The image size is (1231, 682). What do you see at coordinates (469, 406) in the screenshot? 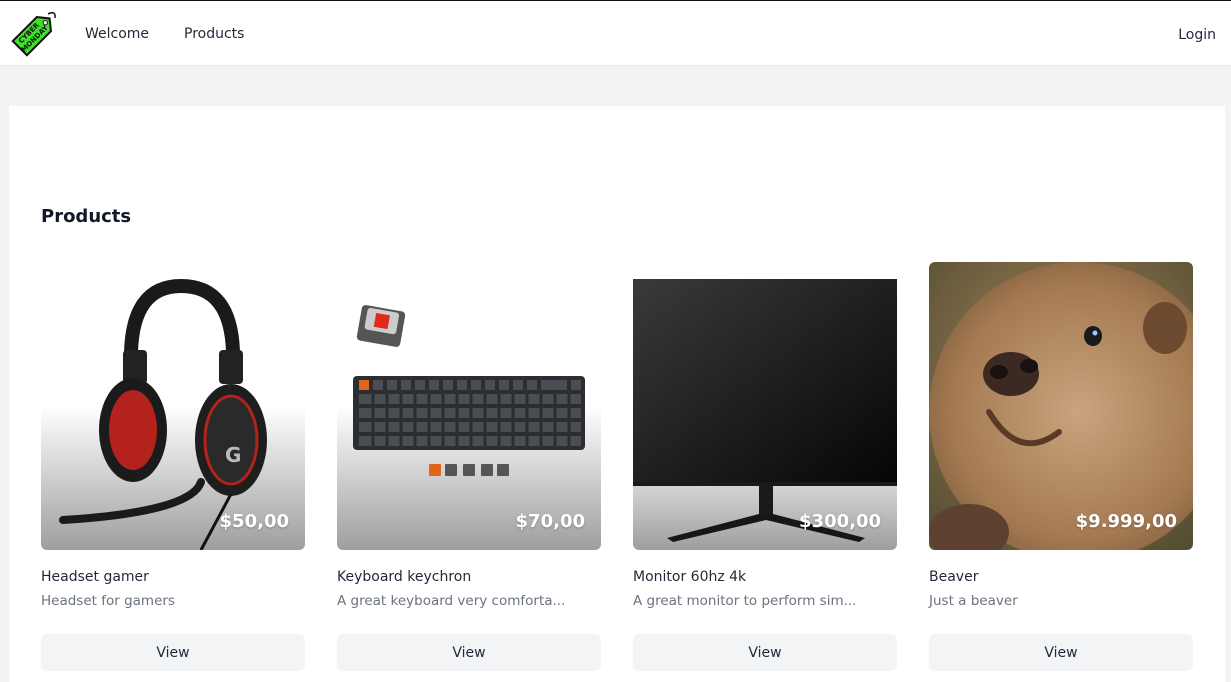
I see `product-image-keyboard: $70,00` at bounding box center [469, 406].